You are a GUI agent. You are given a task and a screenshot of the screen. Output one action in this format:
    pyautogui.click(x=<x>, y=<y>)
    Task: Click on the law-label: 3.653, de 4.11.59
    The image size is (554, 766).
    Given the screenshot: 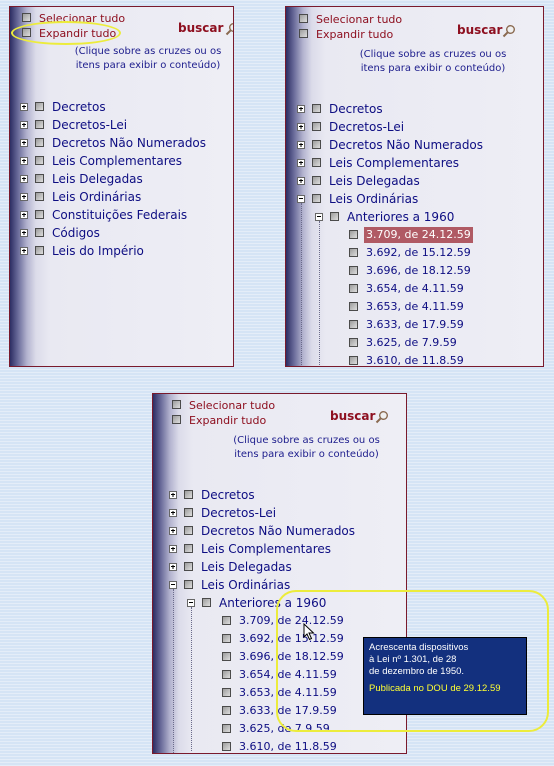 What is the action you would take?
    pyautogui.click(x=415, y=307)
    